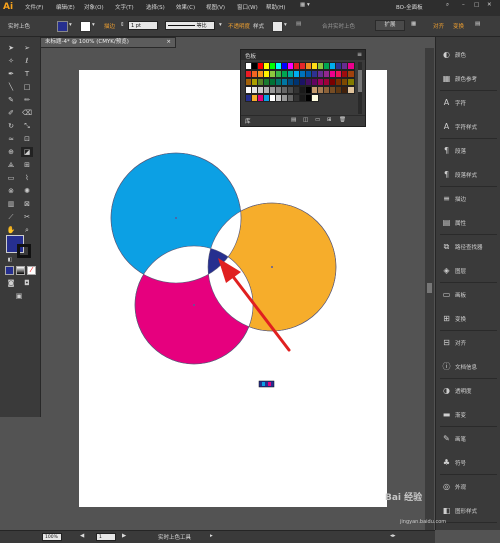  I want to click on character-style-icon: A, so click(446, 126).